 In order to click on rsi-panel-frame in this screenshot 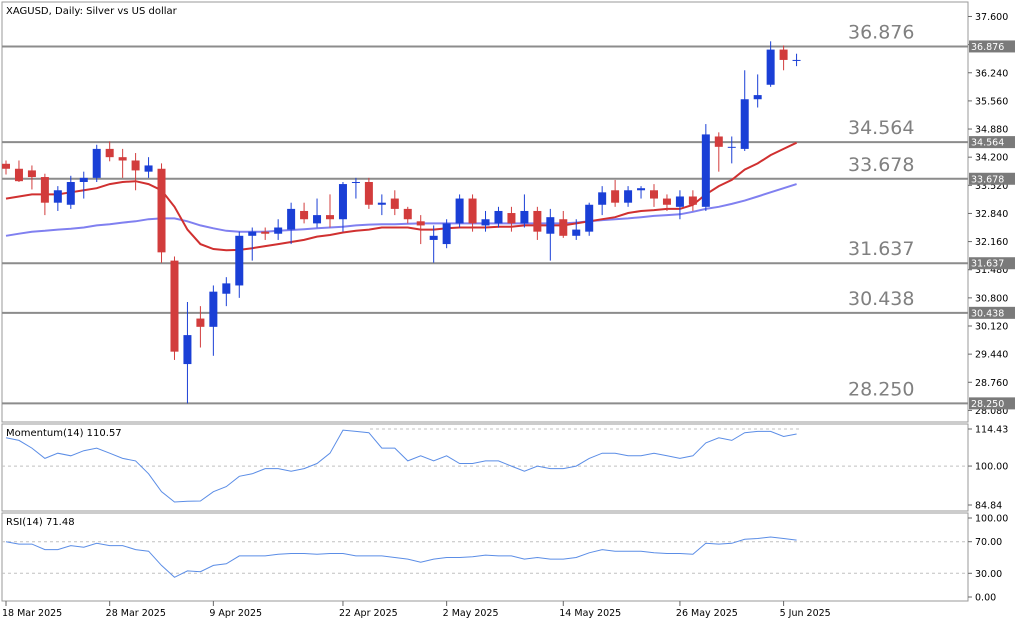, I will do `click(485, 557)`.